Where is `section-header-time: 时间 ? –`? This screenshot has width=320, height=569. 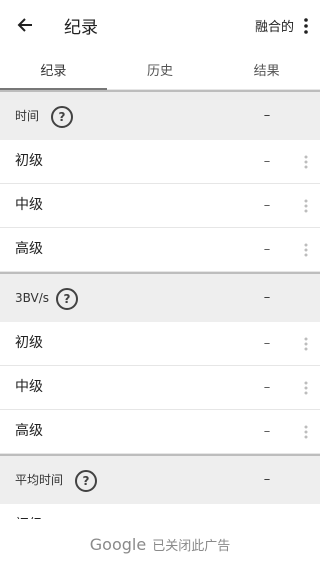
section-header-time: 时间 ? – is located at coordinates (160, 115).